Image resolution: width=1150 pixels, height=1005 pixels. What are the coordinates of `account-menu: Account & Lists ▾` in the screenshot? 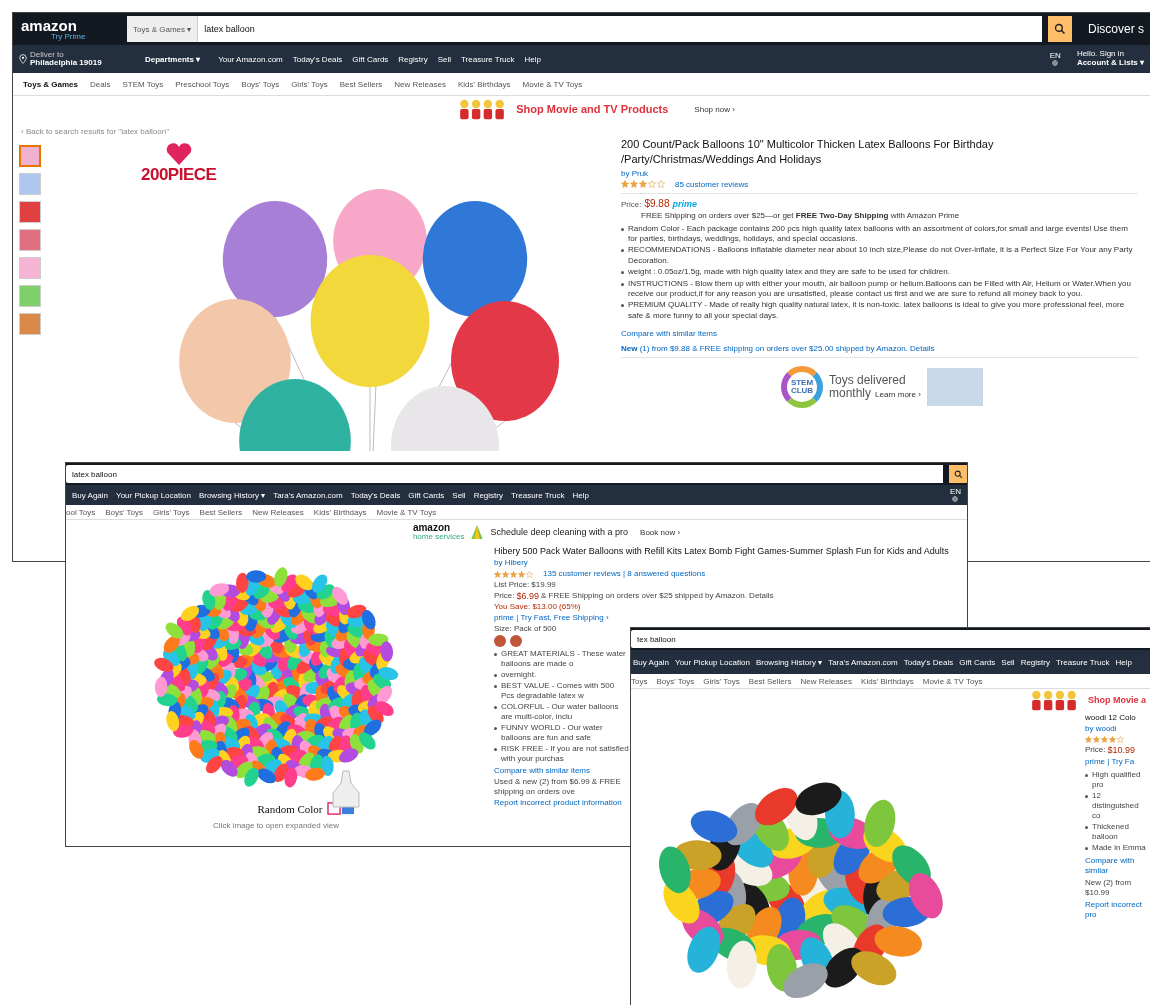 It's located at (1110, 63).